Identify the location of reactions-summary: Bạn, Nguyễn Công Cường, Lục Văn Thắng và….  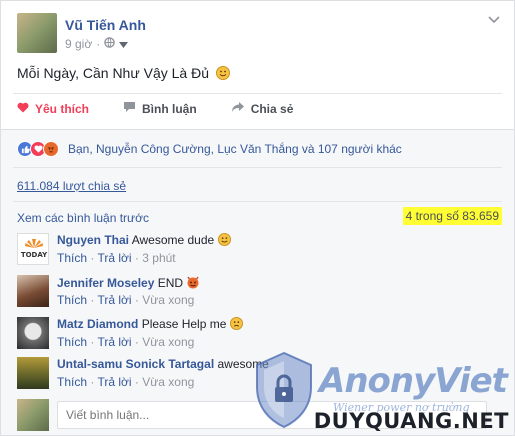
(209, 149).